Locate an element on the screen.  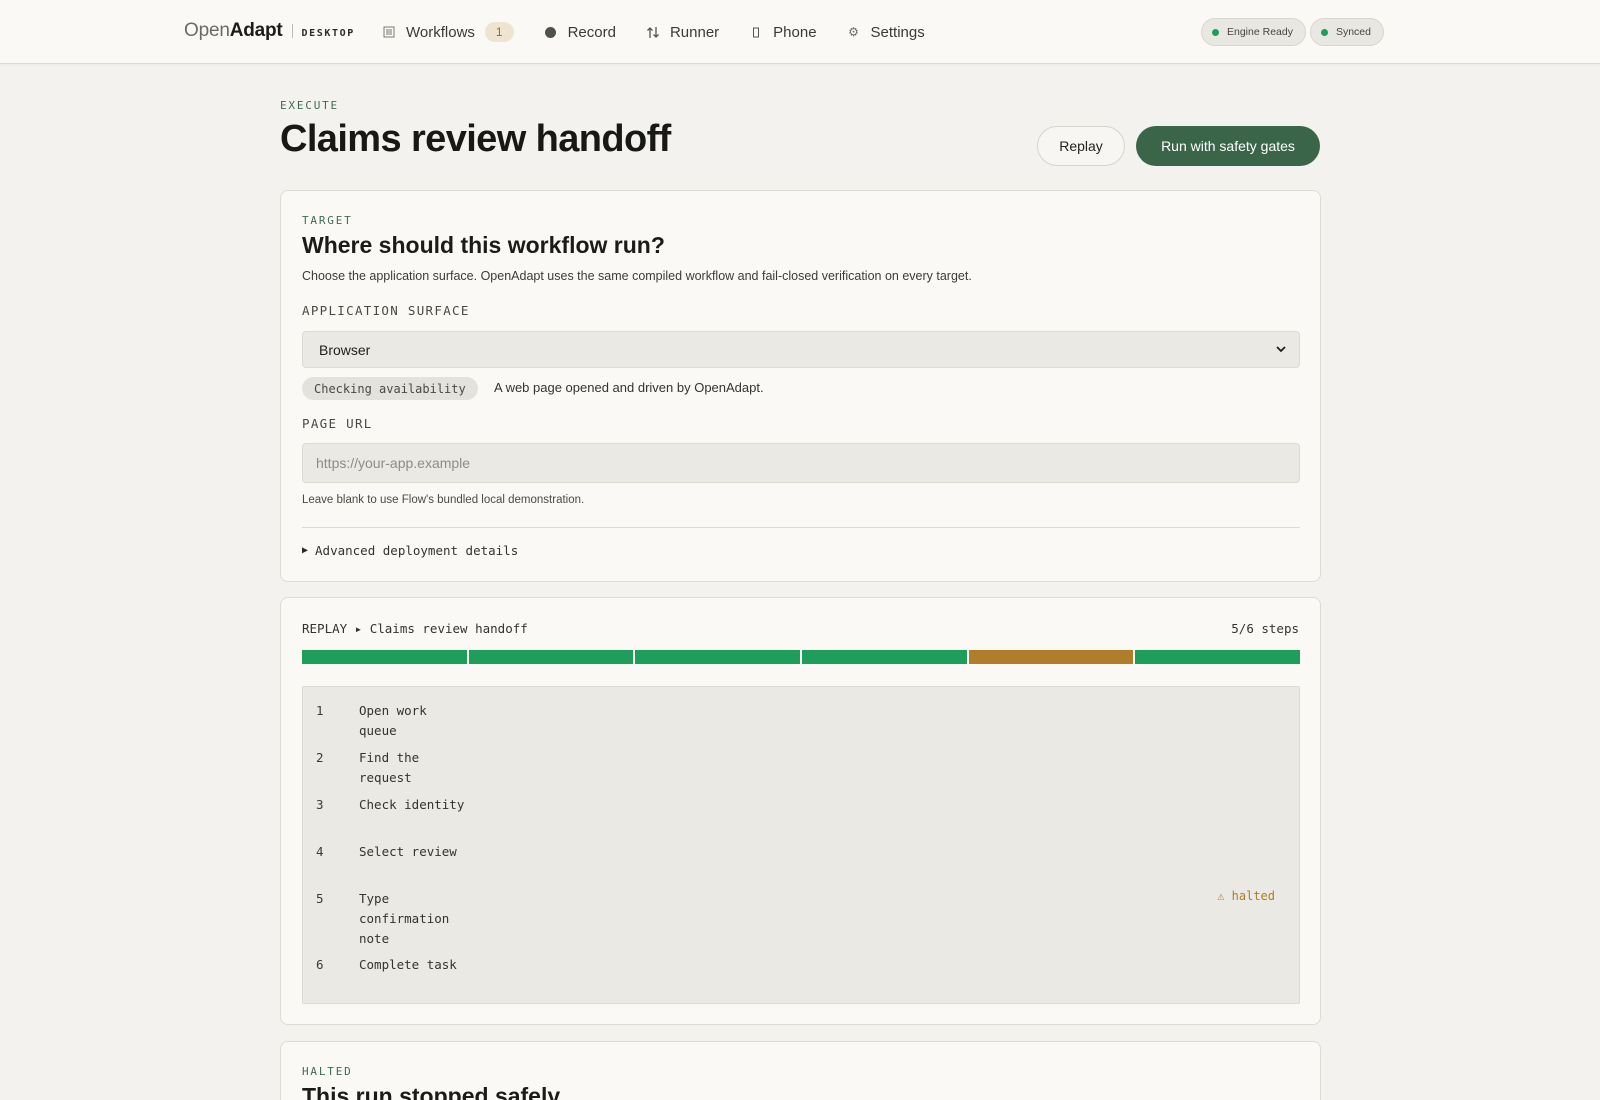
nav-workflows-label: Workflows is located at coordinates (440, 32).